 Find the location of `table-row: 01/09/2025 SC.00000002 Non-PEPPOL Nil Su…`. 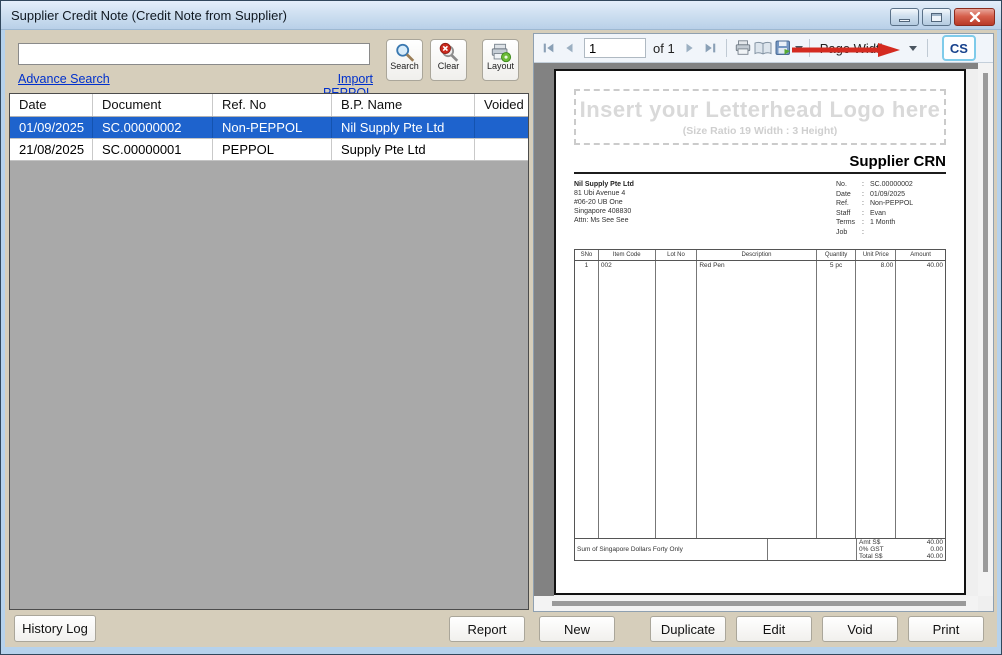

table-row: 01/09/2025 SC.00000002 Non-PEPPOL Nil Su… is located at coordinates (269, 128).